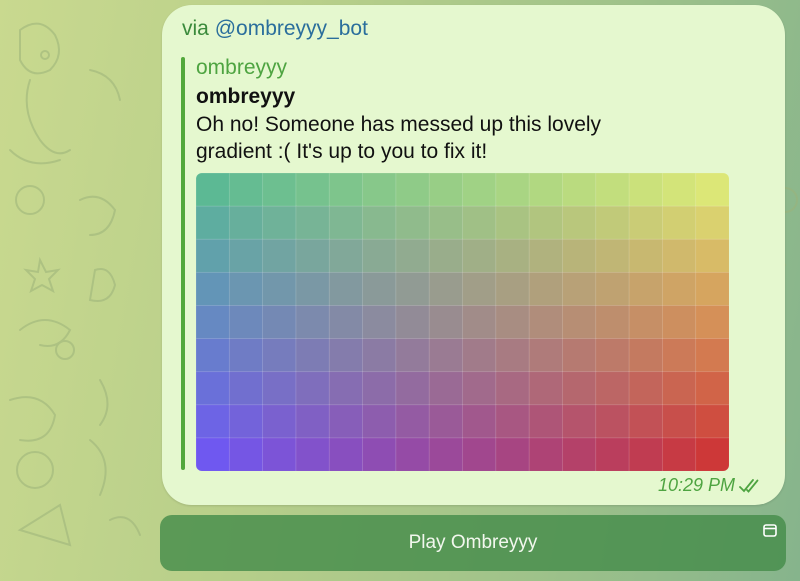 This screenshot has width=800, height=581. I want to click on play-game-button: Play Ombreyyy, so click(473, 543).